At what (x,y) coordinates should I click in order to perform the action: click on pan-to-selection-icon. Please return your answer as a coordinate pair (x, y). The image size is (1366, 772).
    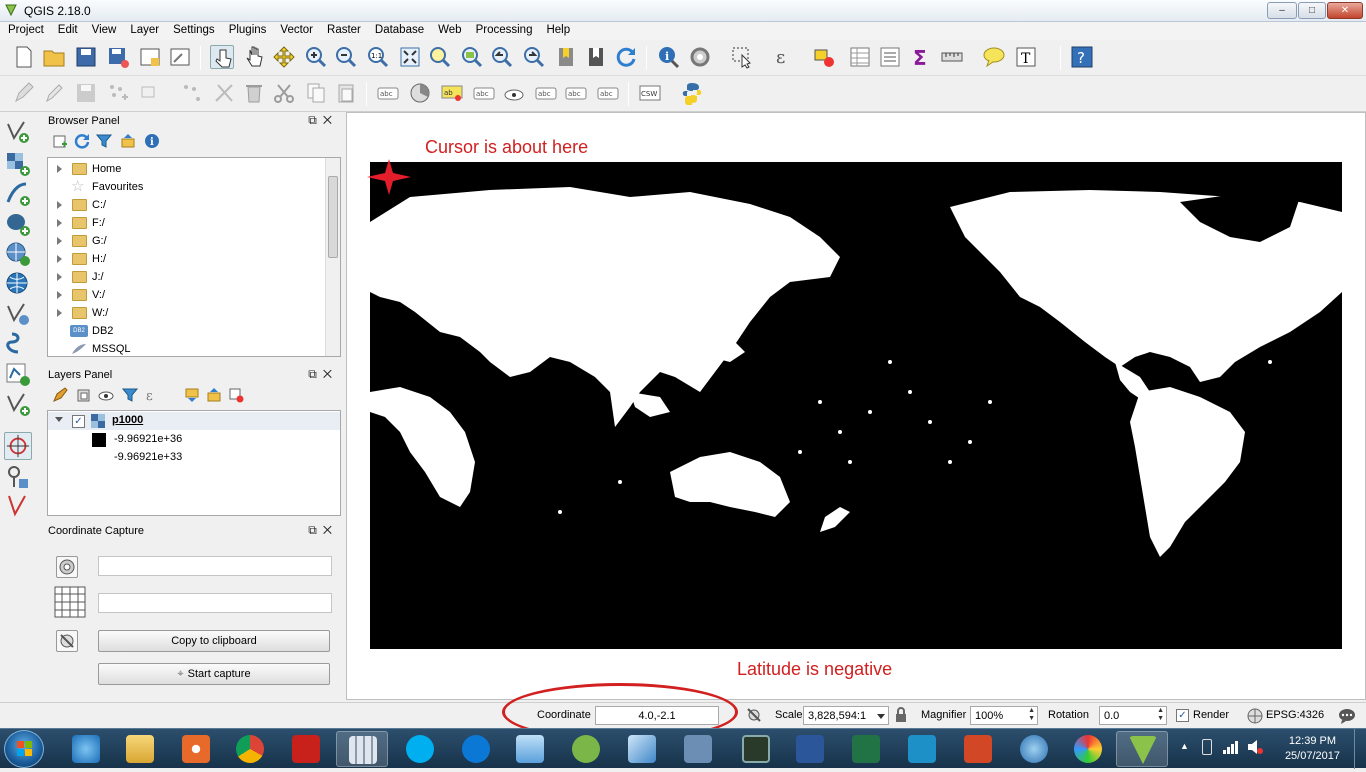
    Looking at the image, I should click on (284, 57).